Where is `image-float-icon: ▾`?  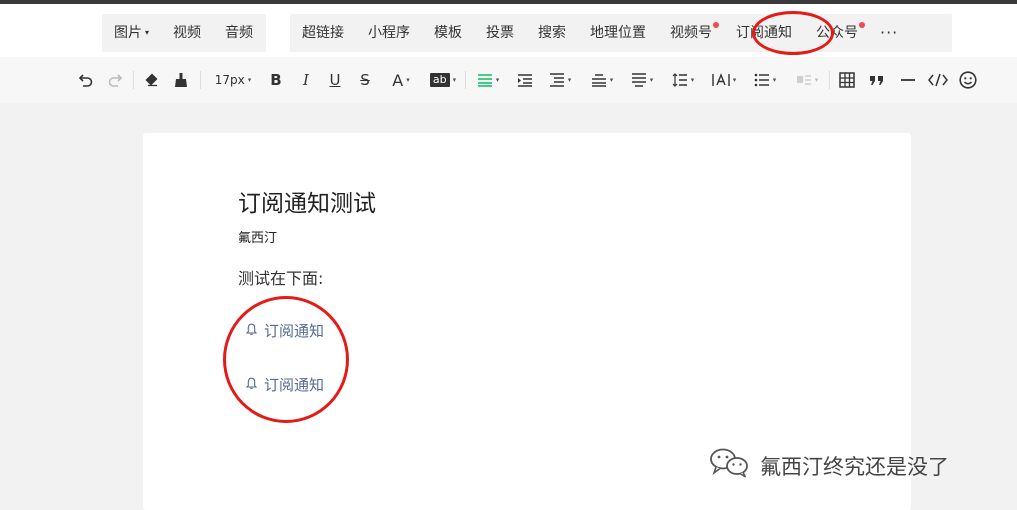
image-float-icon: ▾ is located at coordinates (807, 80).